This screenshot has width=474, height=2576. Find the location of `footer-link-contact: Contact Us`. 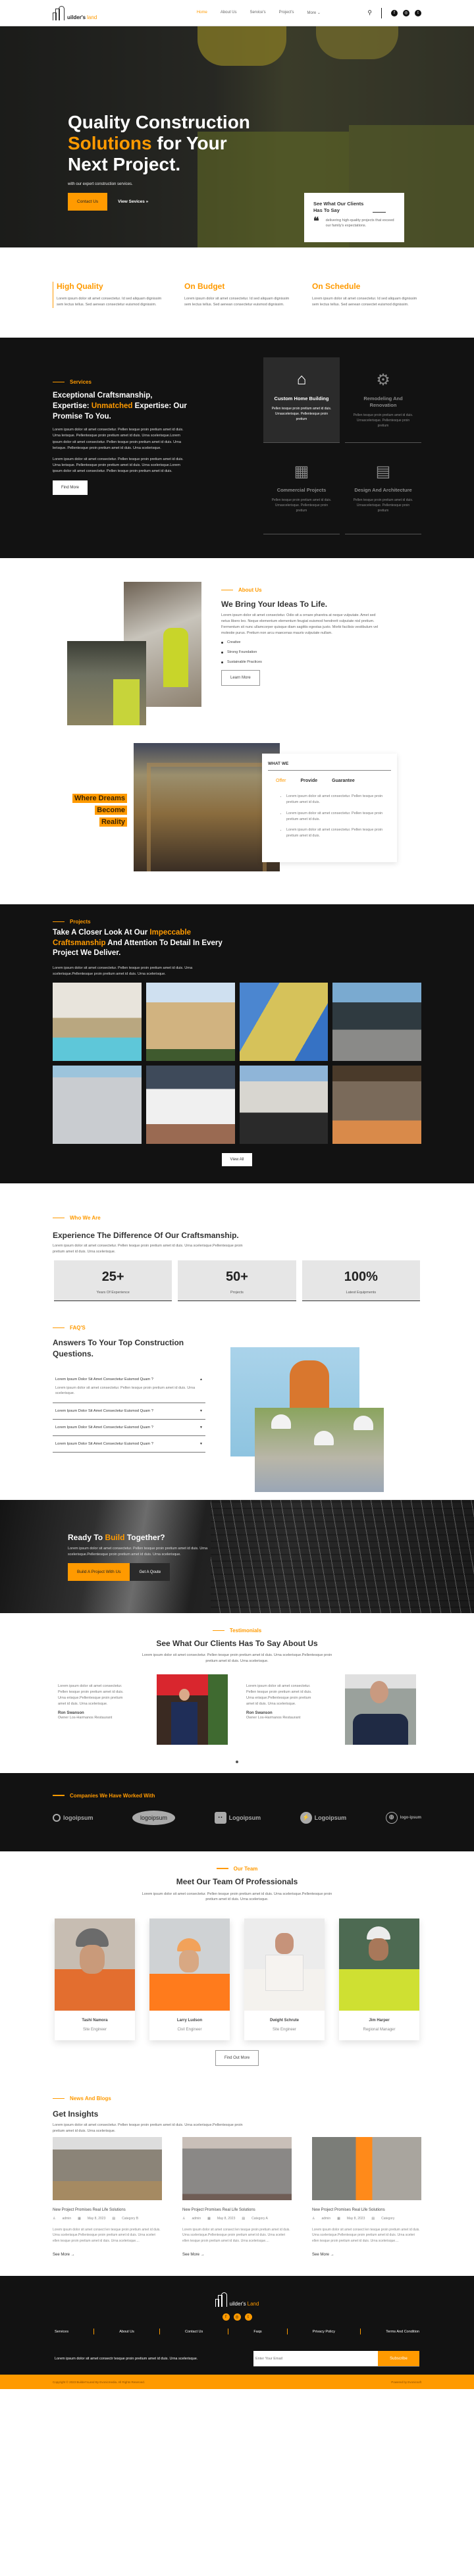

footer-link-contact: Contact Us is located at coordinates (194, 2332).